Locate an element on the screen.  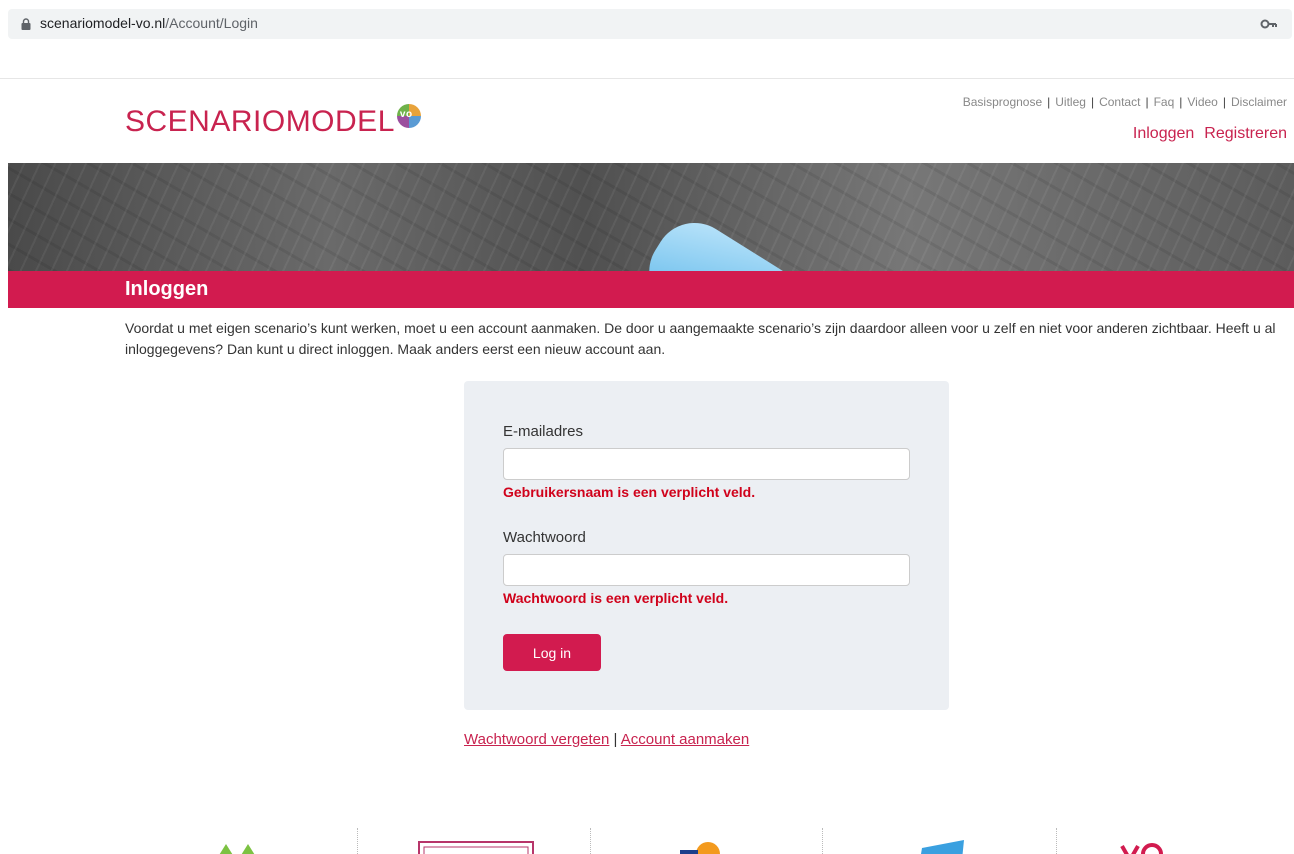
create-account-link: Account aanmaken is located at coordinates (685, 739).